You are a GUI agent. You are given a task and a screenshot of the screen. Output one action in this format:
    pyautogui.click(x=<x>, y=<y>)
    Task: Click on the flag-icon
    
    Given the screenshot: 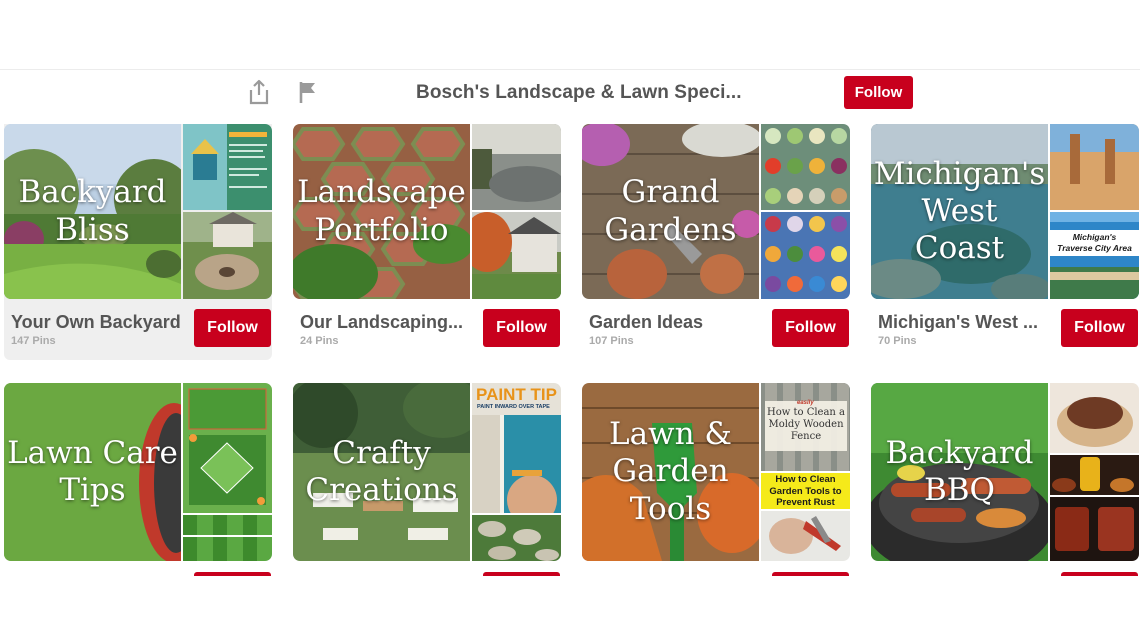 What is the action you would take?
    pyautogui.click(x=307, y=92)
    